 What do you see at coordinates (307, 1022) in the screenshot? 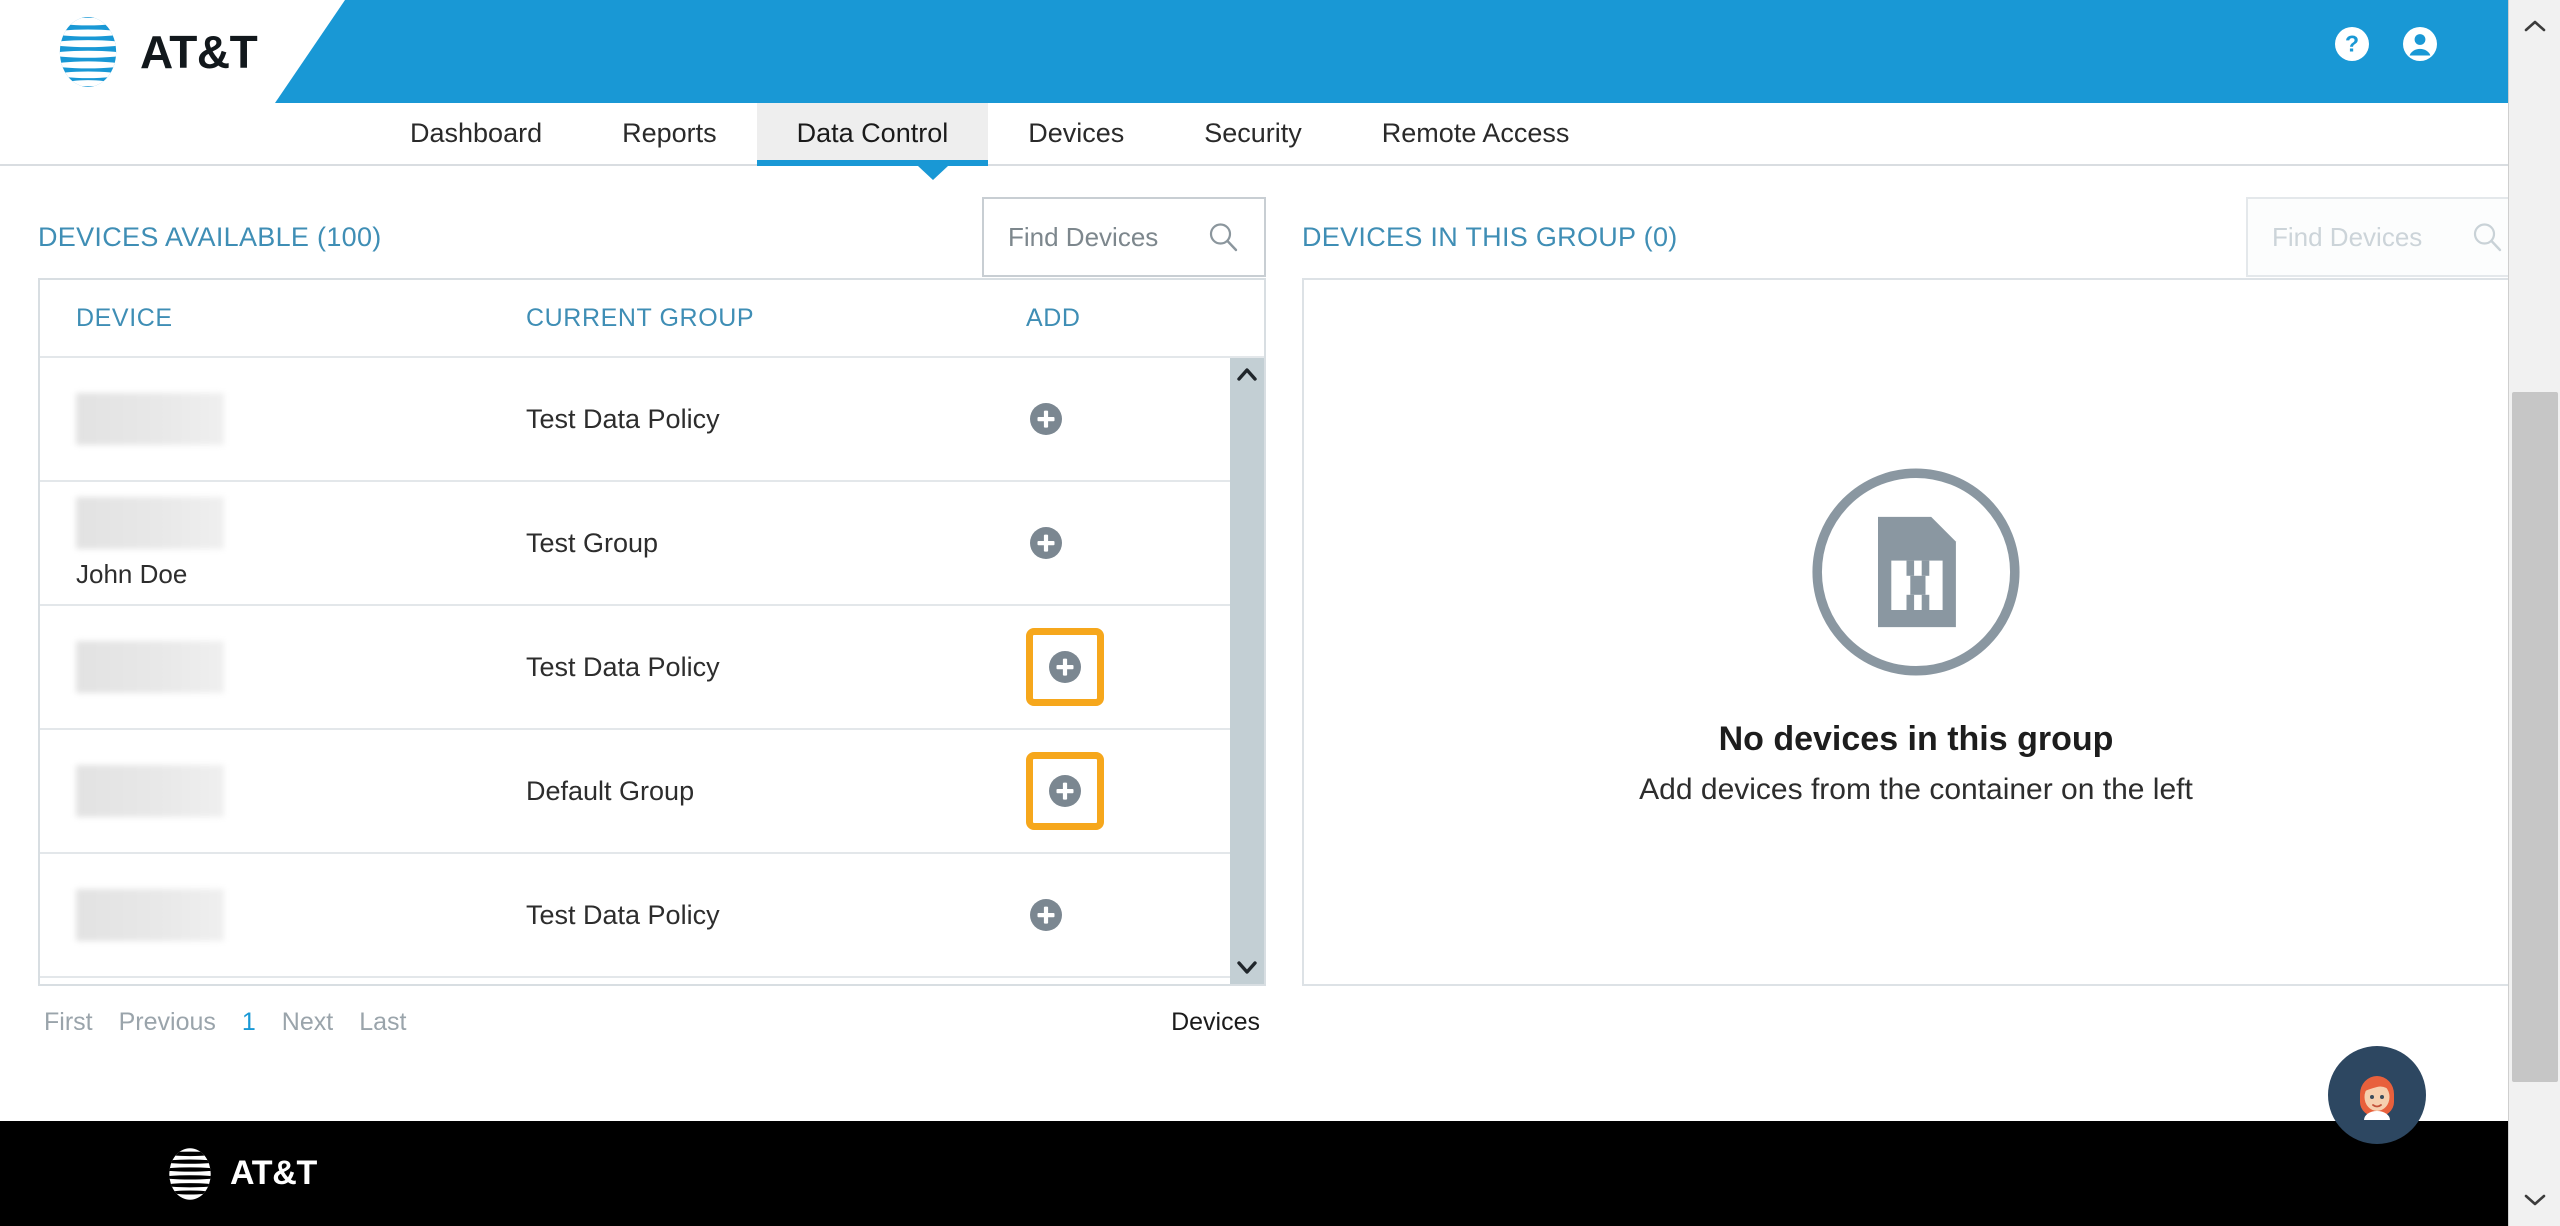
I see `pagination-next: Next` at bounding box center [307, 1022].